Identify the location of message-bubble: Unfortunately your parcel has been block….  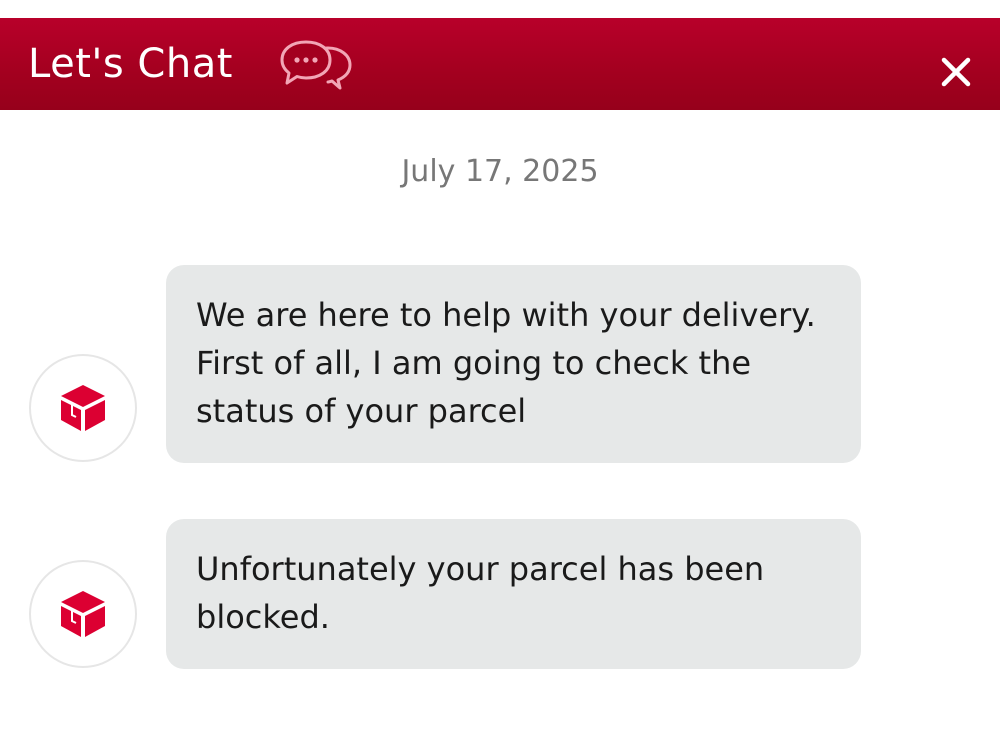
(513, 594).